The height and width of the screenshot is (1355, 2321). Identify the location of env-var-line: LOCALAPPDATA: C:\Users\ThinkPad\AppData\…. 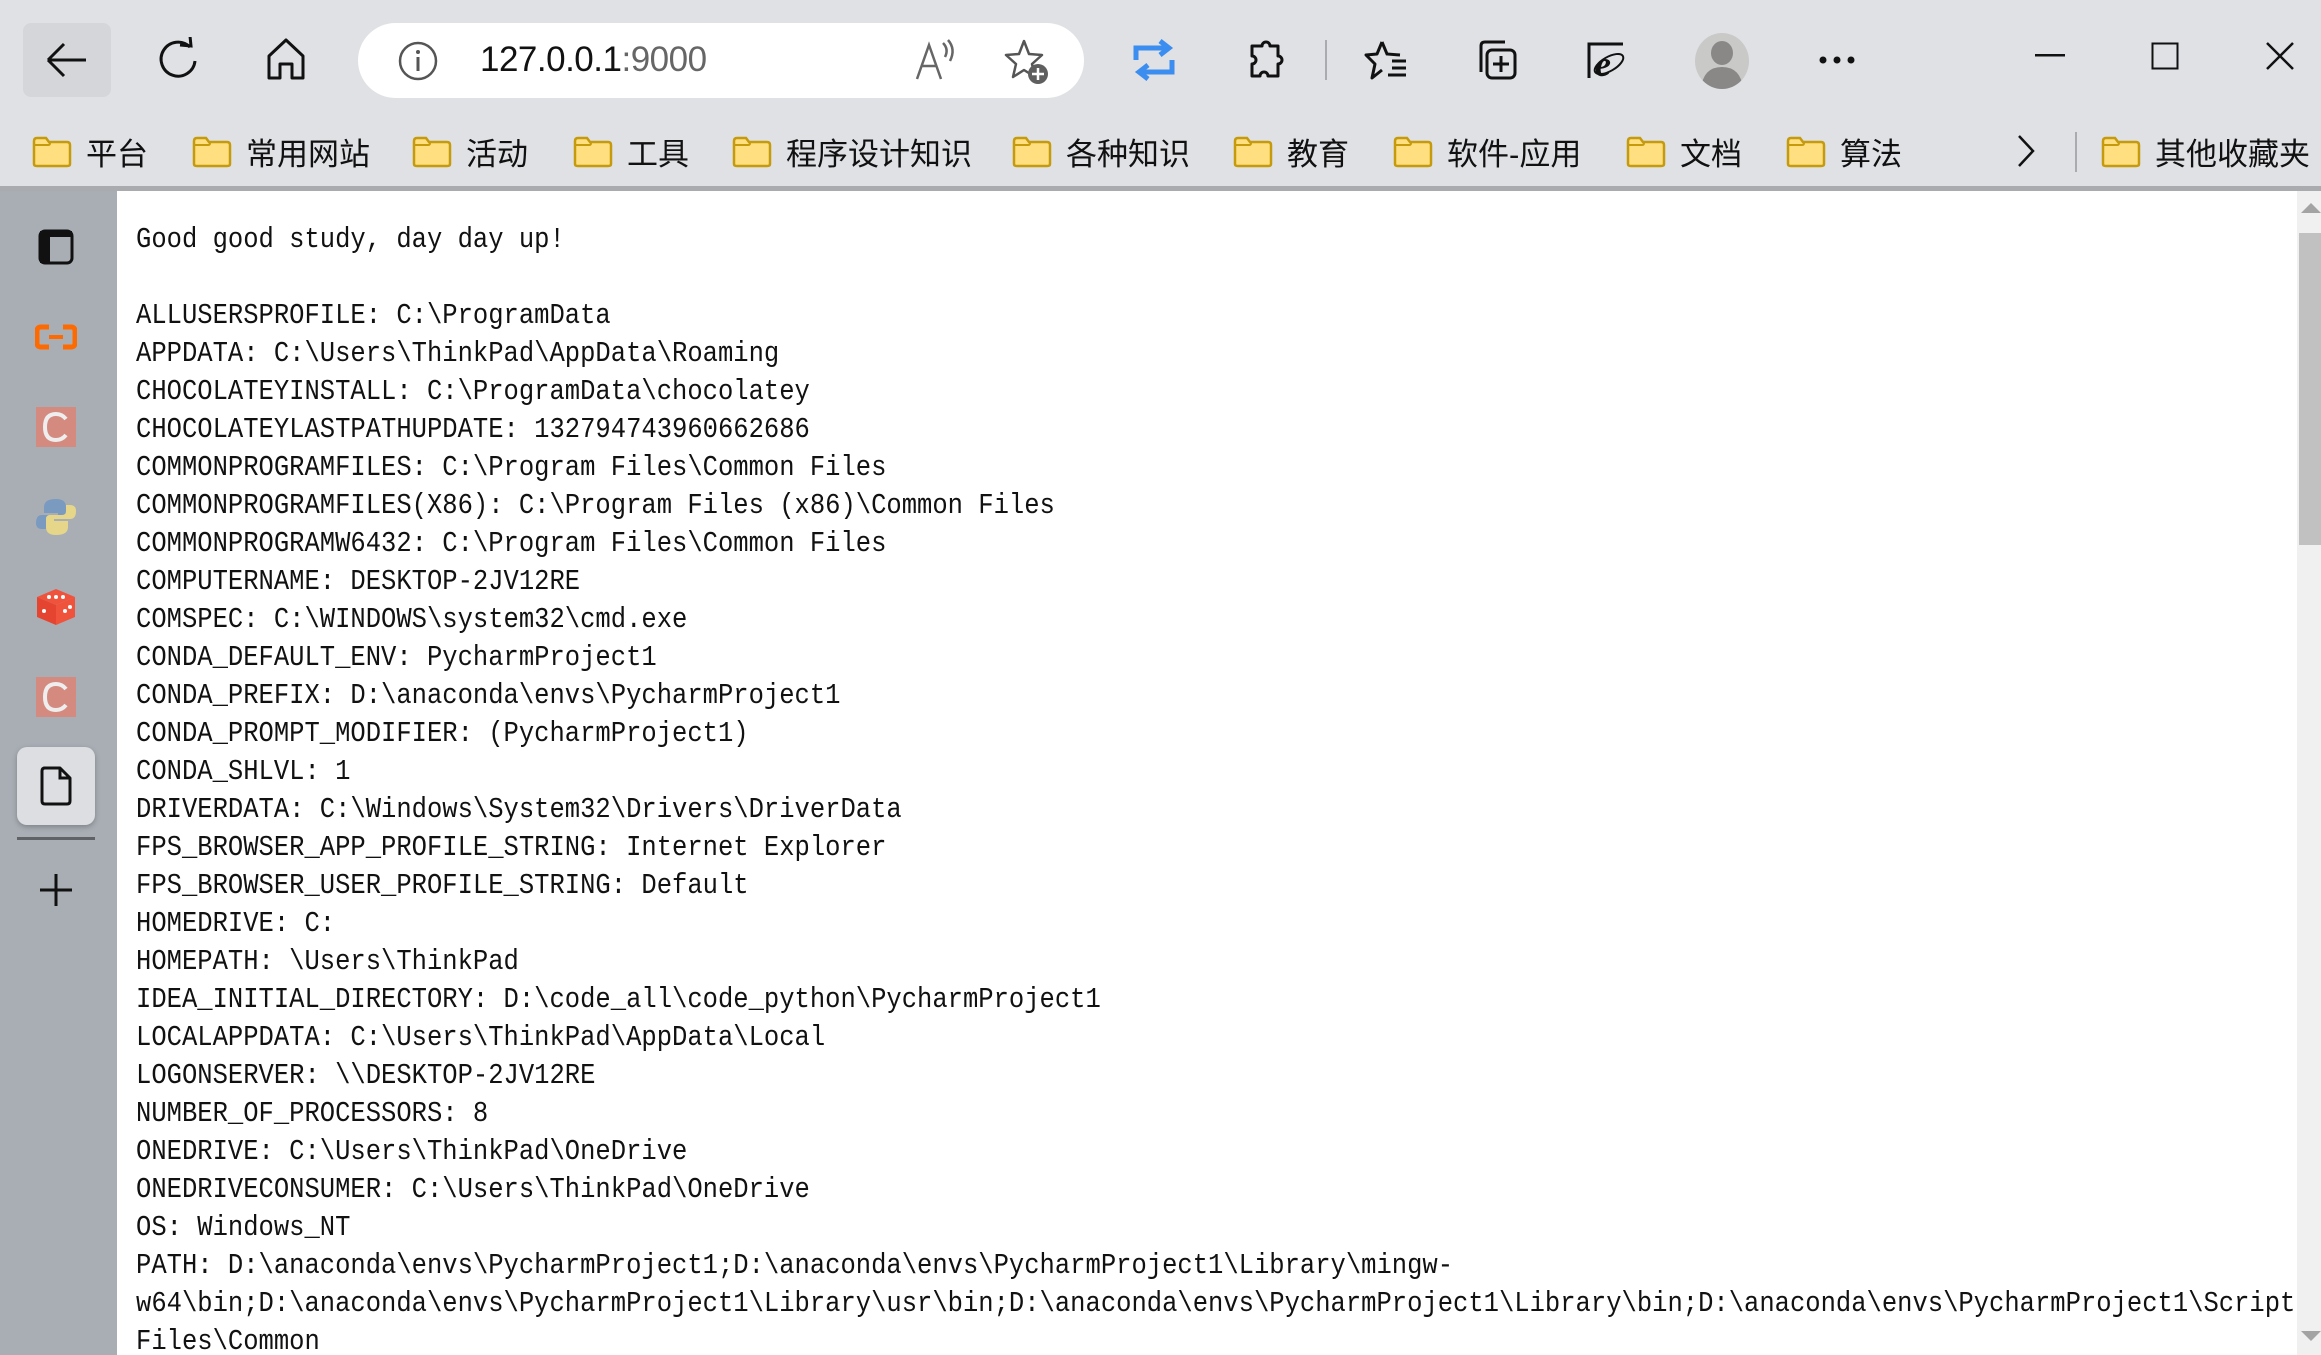
(481, 1037).